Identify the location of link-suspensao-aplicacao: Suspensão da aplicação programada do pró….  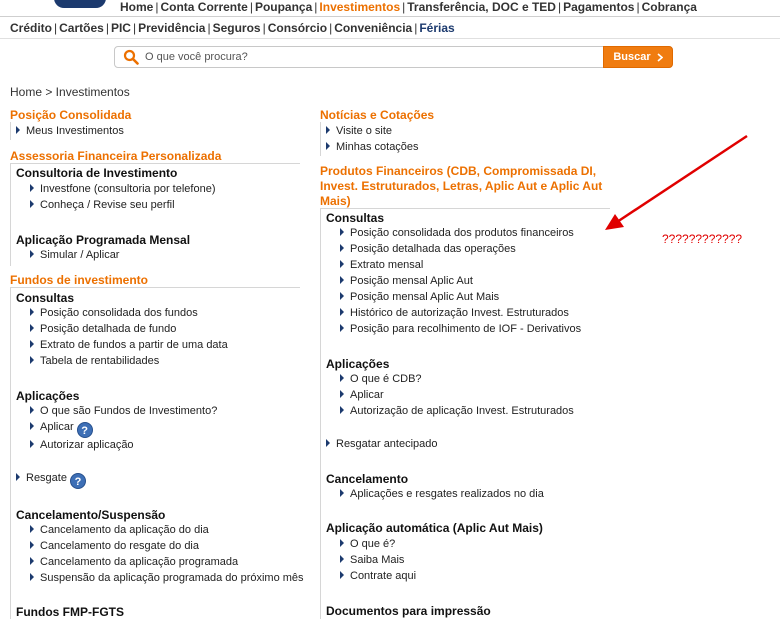
(167, 578).